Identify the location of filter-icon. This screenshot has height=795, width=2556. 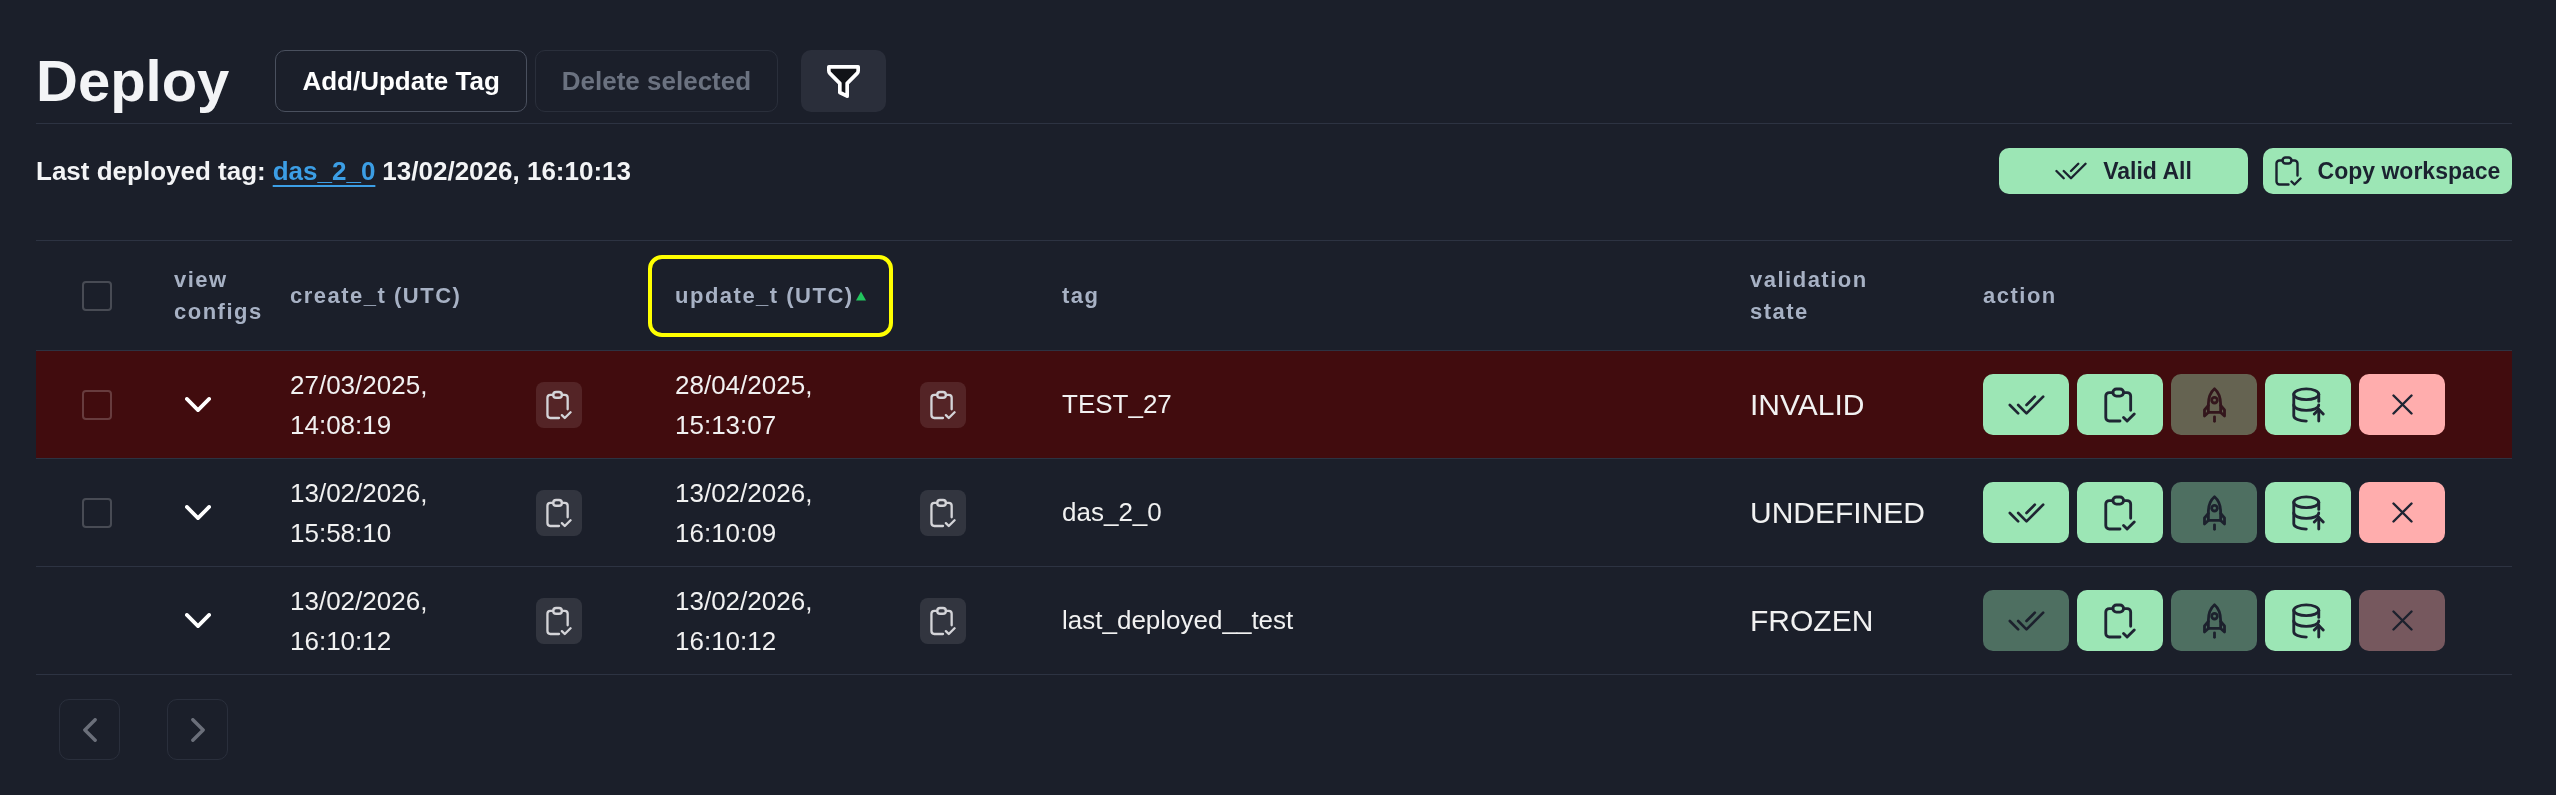
(844, 81).